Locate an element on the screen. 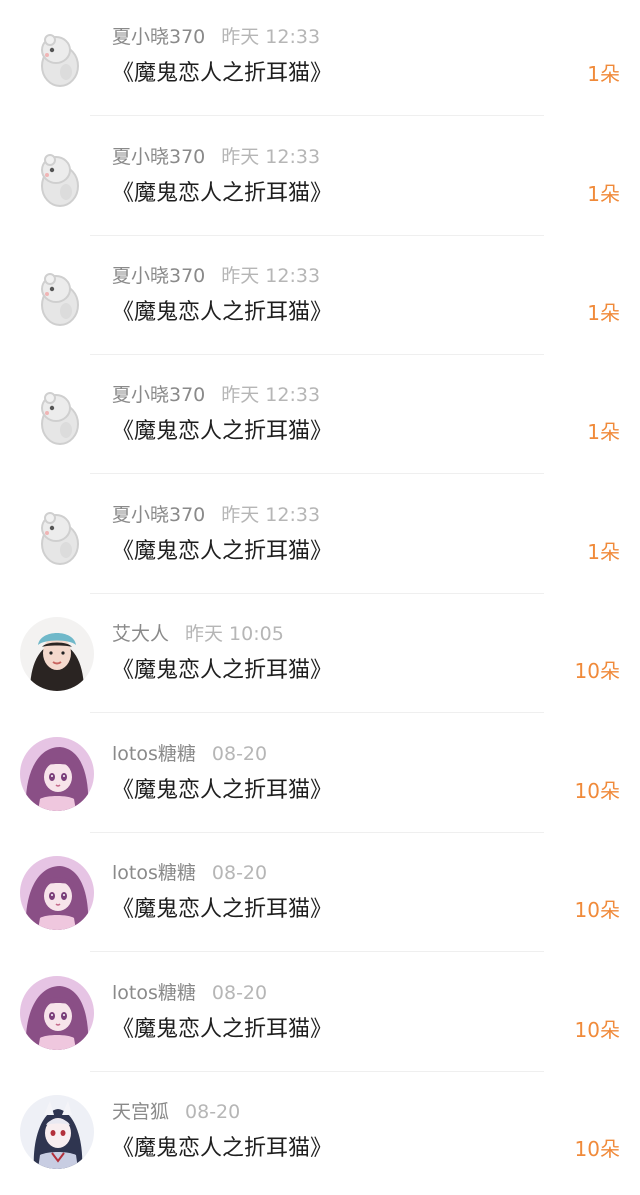 The image size is (640, 1195). gift-row: 天宫狐 08-20 《魔鬼恋人之折耳猫》 10朵 is located at coordinates (320, 1135).